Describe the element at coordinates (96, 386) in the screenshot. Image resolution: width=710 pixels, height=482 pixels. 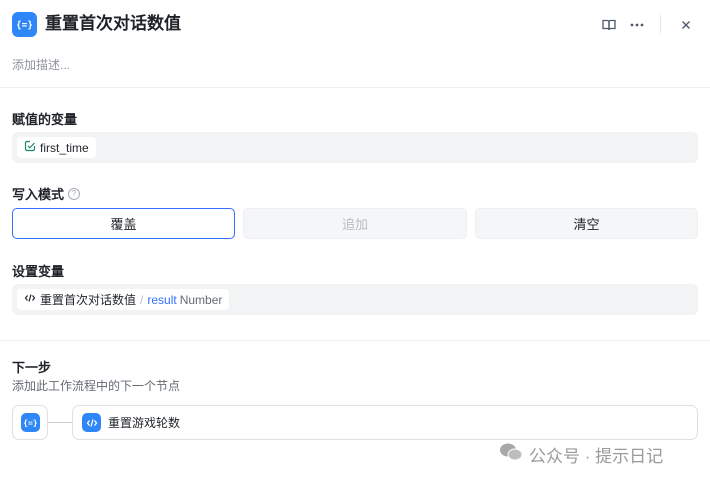
I see `next-step-subtitle: 添加此工作流程中的下一个节点` at that location.